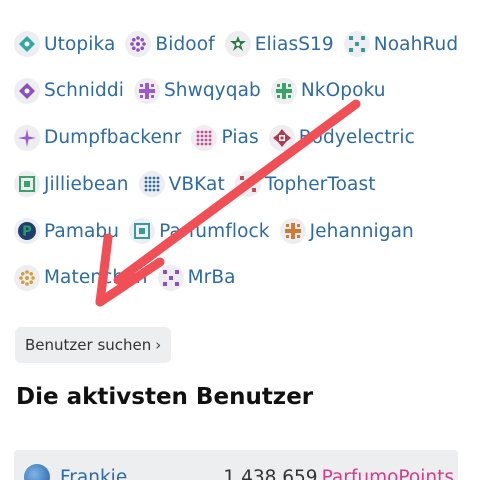  I want to click on user-item: MrBa, so click(196, 277).